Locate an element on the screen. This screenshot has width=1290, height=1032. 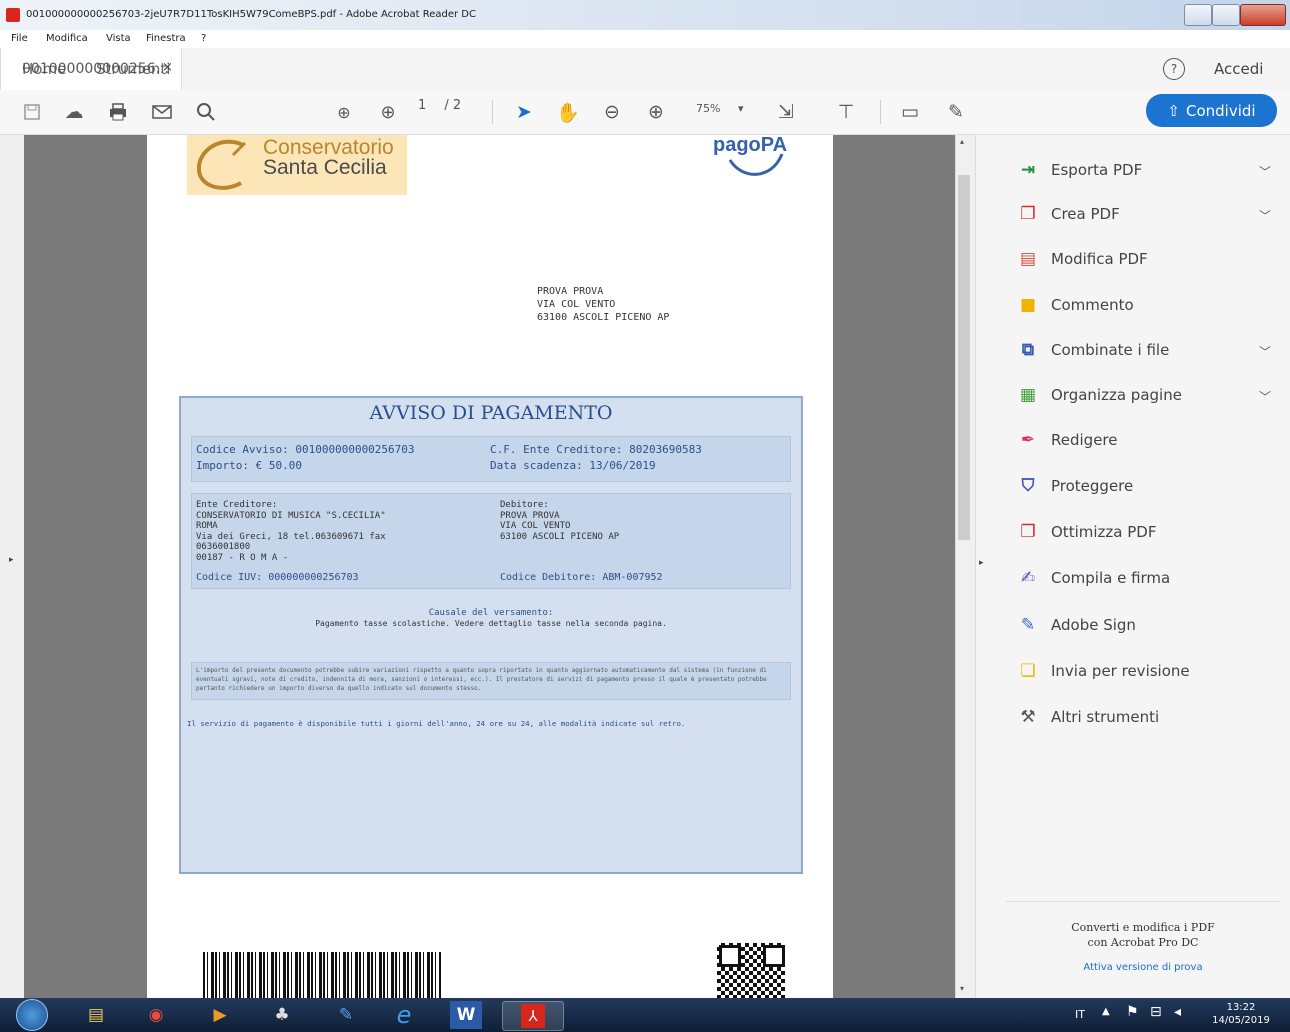
codice-iuv: Codice IUV: 000000000256703 is located at coordinates (277, 577).